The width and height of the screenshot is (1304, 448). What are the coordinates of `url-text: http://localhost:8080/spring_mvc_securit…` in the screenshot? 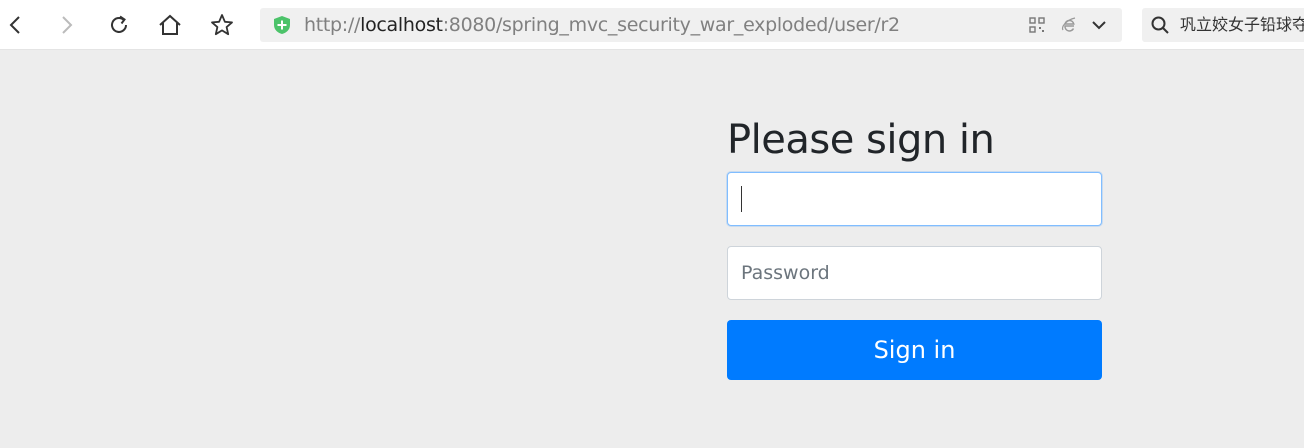 It's located at (602, 25).